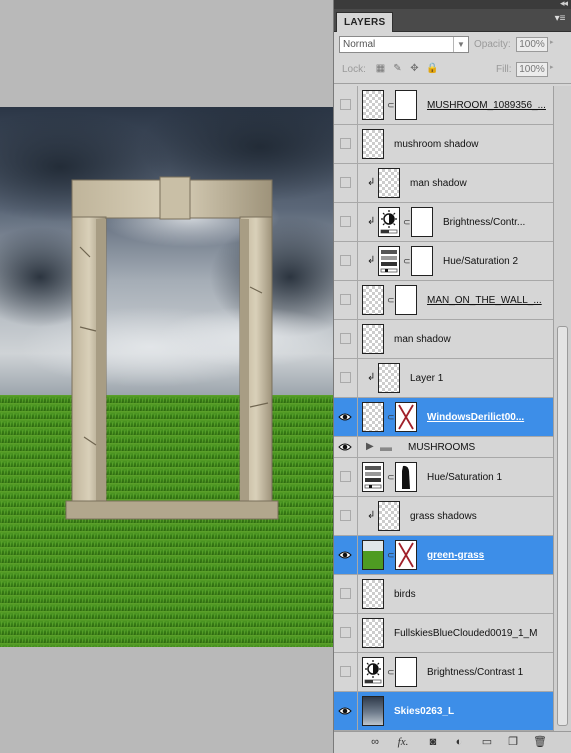  I want to click on layer-row: FullskiesBlueClouded0019_1_M, so click(443, 633).